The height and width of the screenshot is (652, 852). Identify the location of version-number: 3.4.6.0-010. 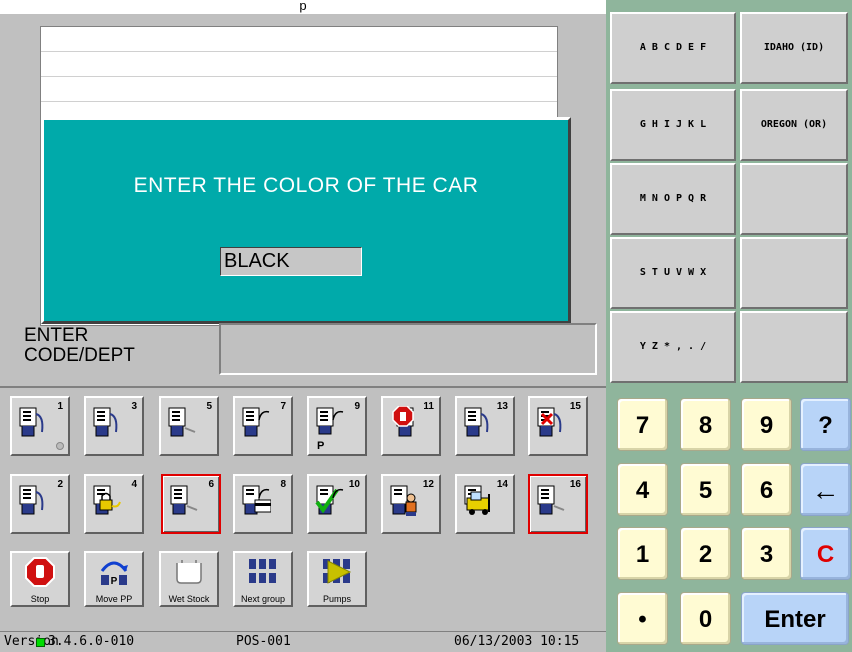
(91, 641).